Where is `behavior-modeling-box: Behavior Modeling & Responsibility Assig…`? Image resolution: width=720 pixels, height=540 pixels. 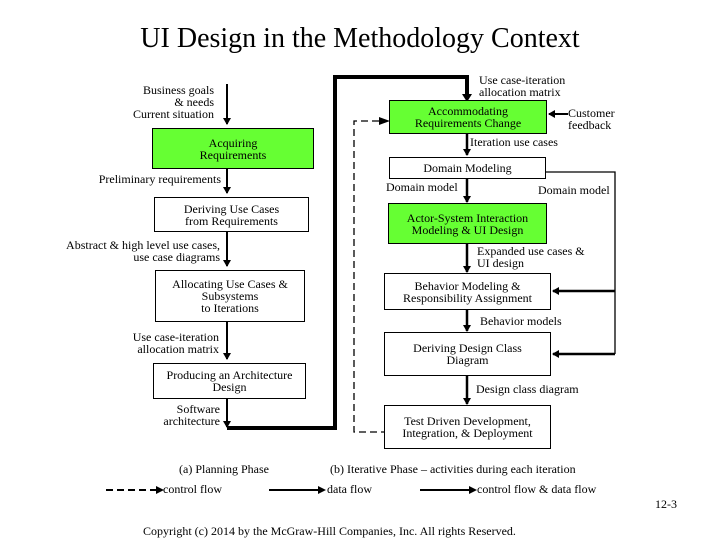
behavior-modeling-box: Behavior Modeling & Responsibility Assig… is located at coordinates (467, 291).